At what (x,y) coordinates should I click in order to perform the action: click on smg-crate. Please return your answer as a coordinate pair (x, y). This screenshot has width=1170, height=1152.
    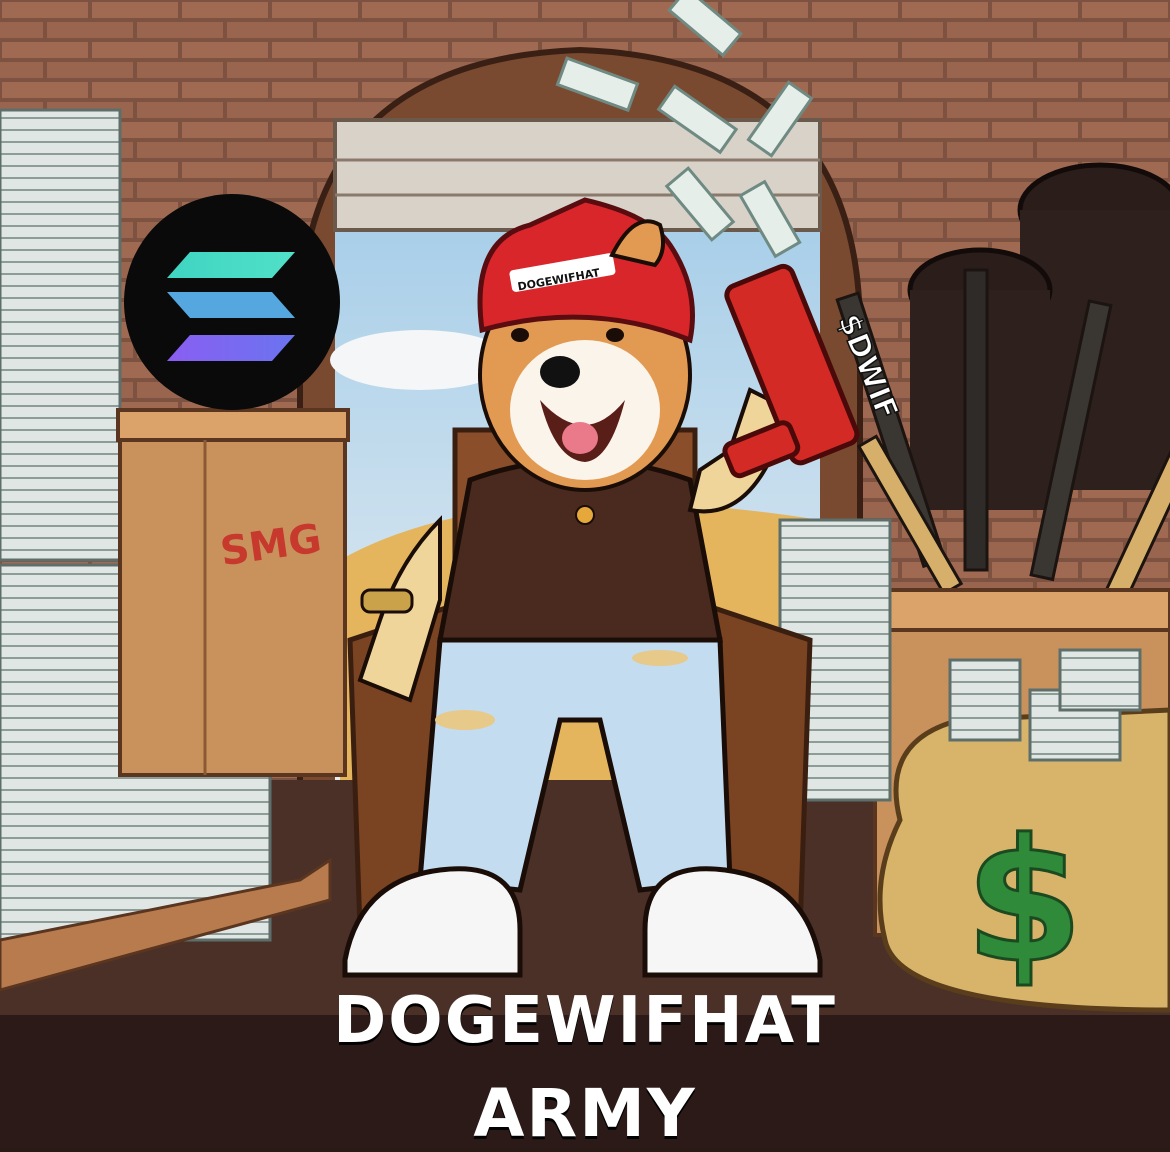
    Looking at the image, I should click on (232, 597).